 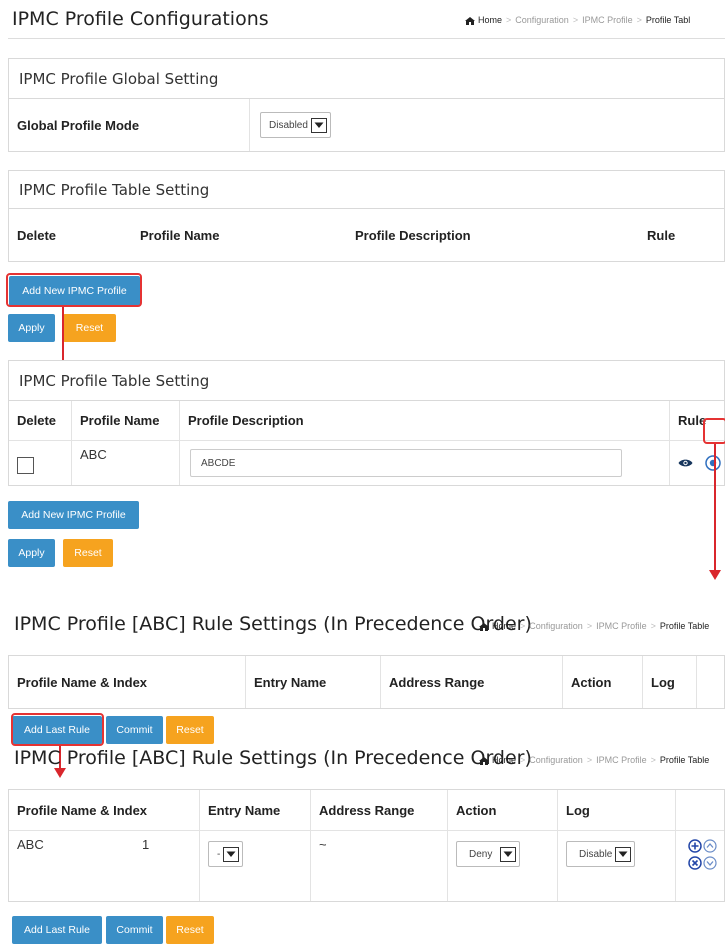 What do you see at coordinates (607, 20) in the screenshot?
I see `breadcrumb-ipmc-profile: IPMC Profile` at bounding box center [607, 20].